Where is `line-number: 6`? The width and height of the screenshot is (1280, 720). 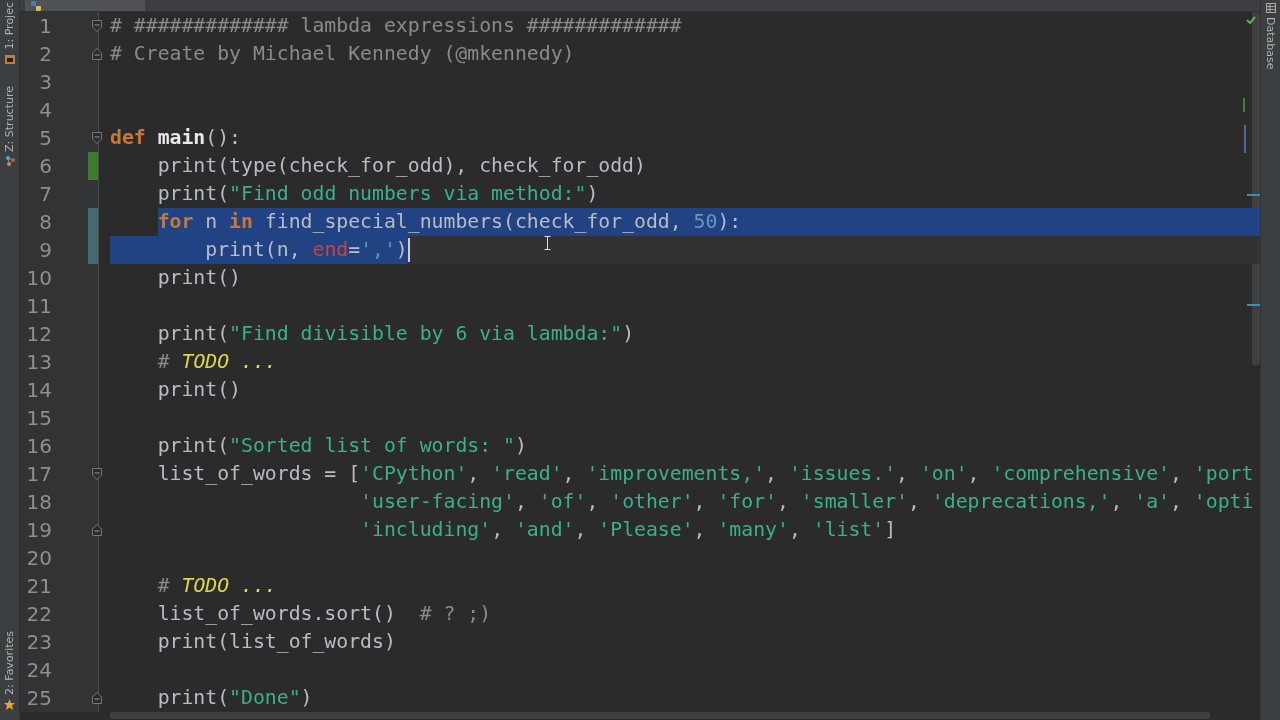 line-number: 6 is located at coordinates (45, 166).